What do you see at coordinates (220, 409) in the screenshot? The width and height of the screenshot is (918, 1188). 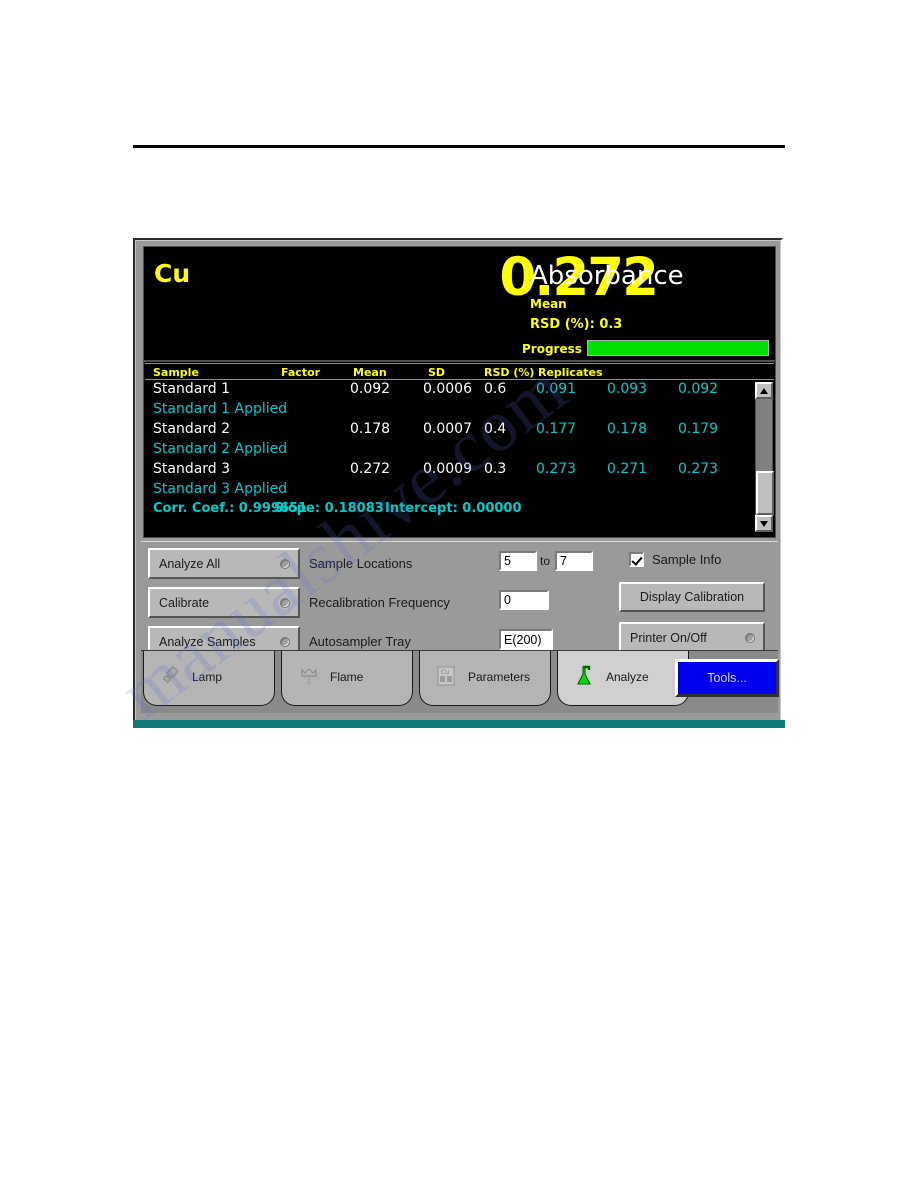 I see `cell-status-message: Standard 1 Applied` at bounding box center [220, 409].